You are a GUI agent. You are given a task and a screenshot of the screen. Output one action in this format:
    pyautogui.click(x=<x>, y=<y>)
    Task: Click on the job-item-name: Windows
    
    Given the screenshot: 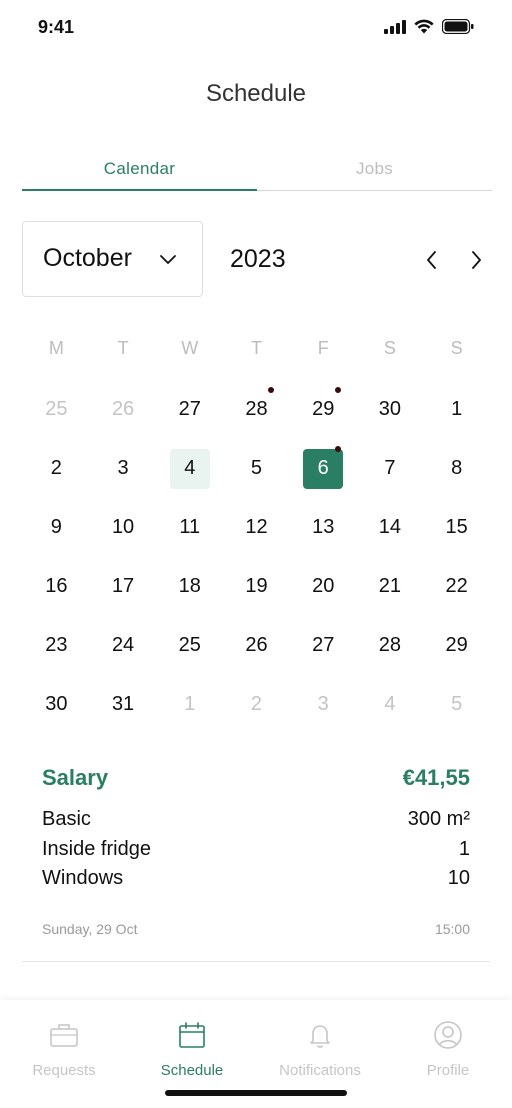 What is the action you would take?
    pyautogui.click(x=83, y=878)
    